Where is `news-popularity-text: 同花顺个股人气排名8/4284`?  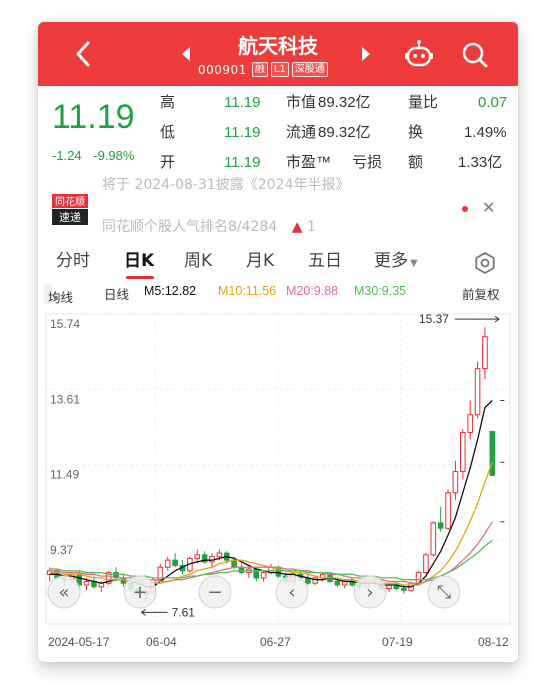
news-popularity-text: 同花顺个股人气排名8/4284 is located at coordinates (190, 227).